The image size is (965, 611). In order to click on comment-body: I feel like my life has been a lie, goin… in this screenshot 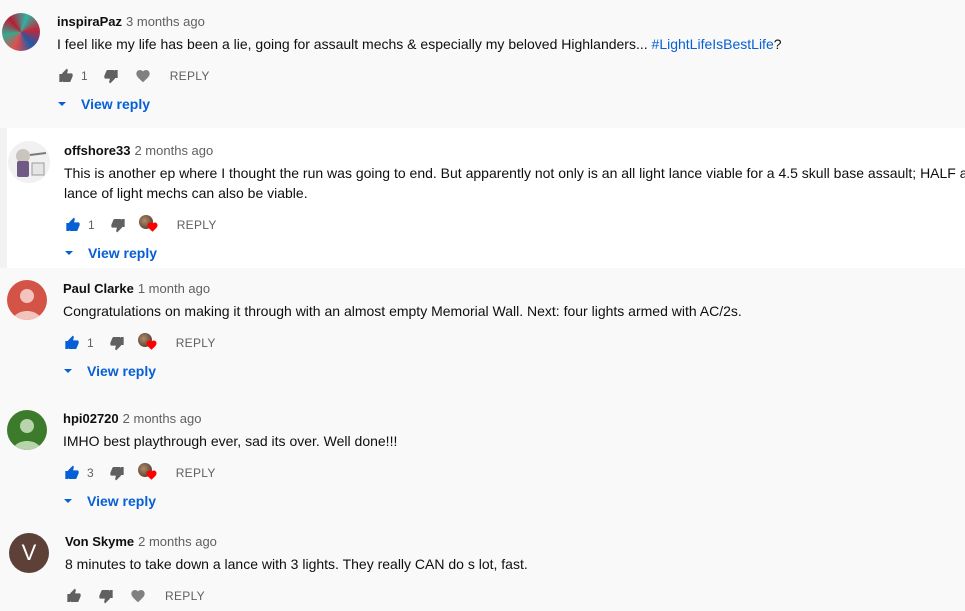, I will do `click(354, 44)`.